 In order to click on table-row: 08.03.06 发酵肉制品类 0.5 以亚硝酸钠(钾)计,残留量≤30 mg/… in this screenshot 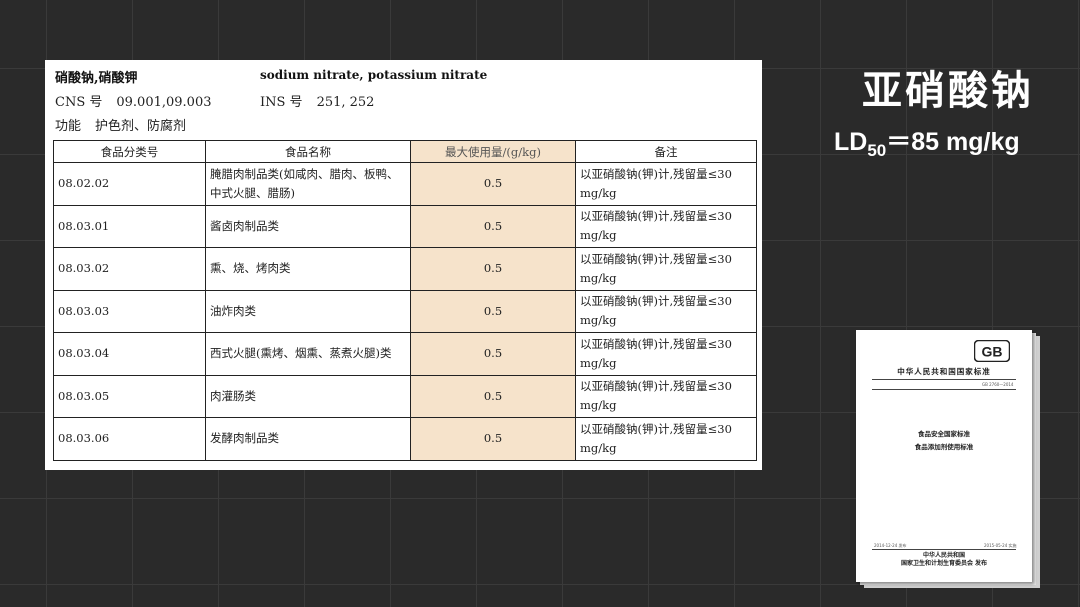, I will do `click(405, 439)`.